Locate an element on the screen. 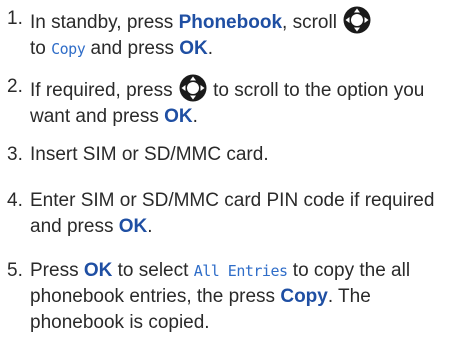 The height and width of the screenshot is (357, 453). step-number: 5. is located at coordinates (15, 270).